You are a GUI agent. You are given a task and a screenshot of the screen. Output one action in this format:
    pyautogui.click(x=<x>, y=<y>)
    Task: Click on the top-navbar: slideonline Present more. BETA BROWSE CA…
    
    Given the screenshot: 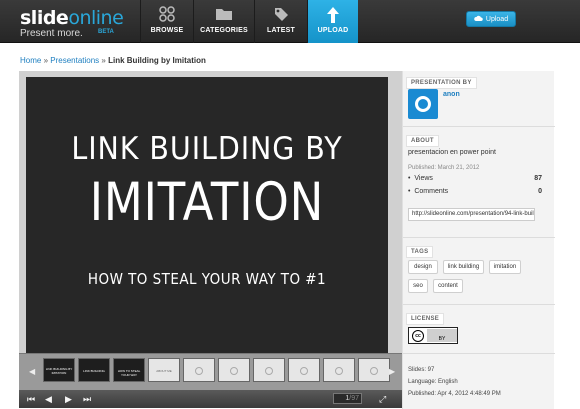 What is the action you would take?
    pyautogui.click(x=290, y=21)
    